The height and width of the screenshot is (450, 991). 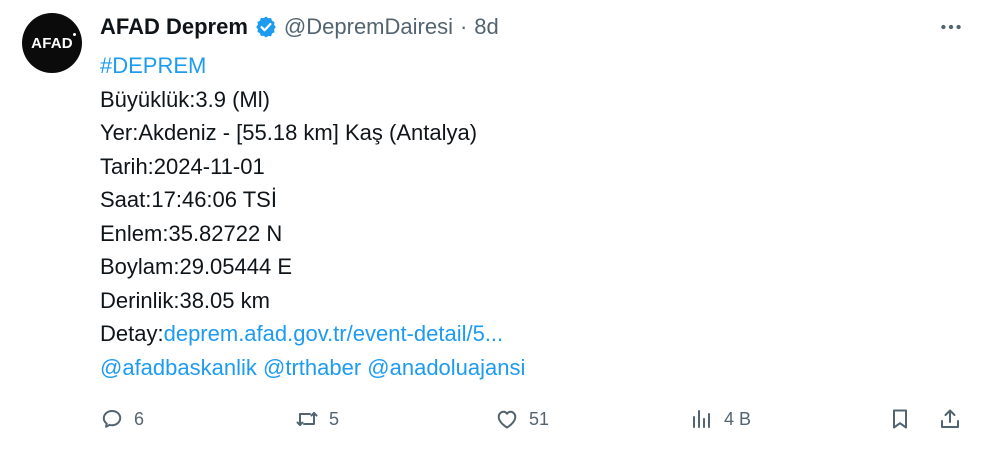 What do you see at coordinates (112, 419) in the screenshot?
I see `reply-icon` at bounding box center [112, 419].